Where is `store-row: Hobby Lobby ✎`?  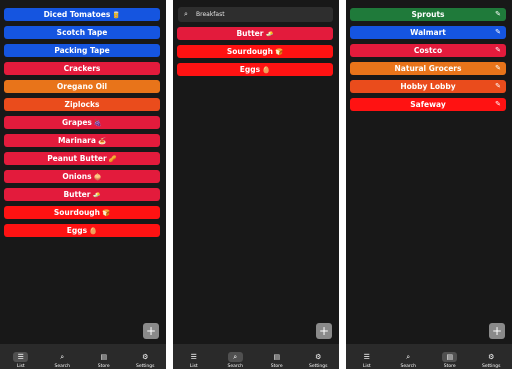 store-row: Hobby Lobby ✎ is located at coordinates (428, 86).